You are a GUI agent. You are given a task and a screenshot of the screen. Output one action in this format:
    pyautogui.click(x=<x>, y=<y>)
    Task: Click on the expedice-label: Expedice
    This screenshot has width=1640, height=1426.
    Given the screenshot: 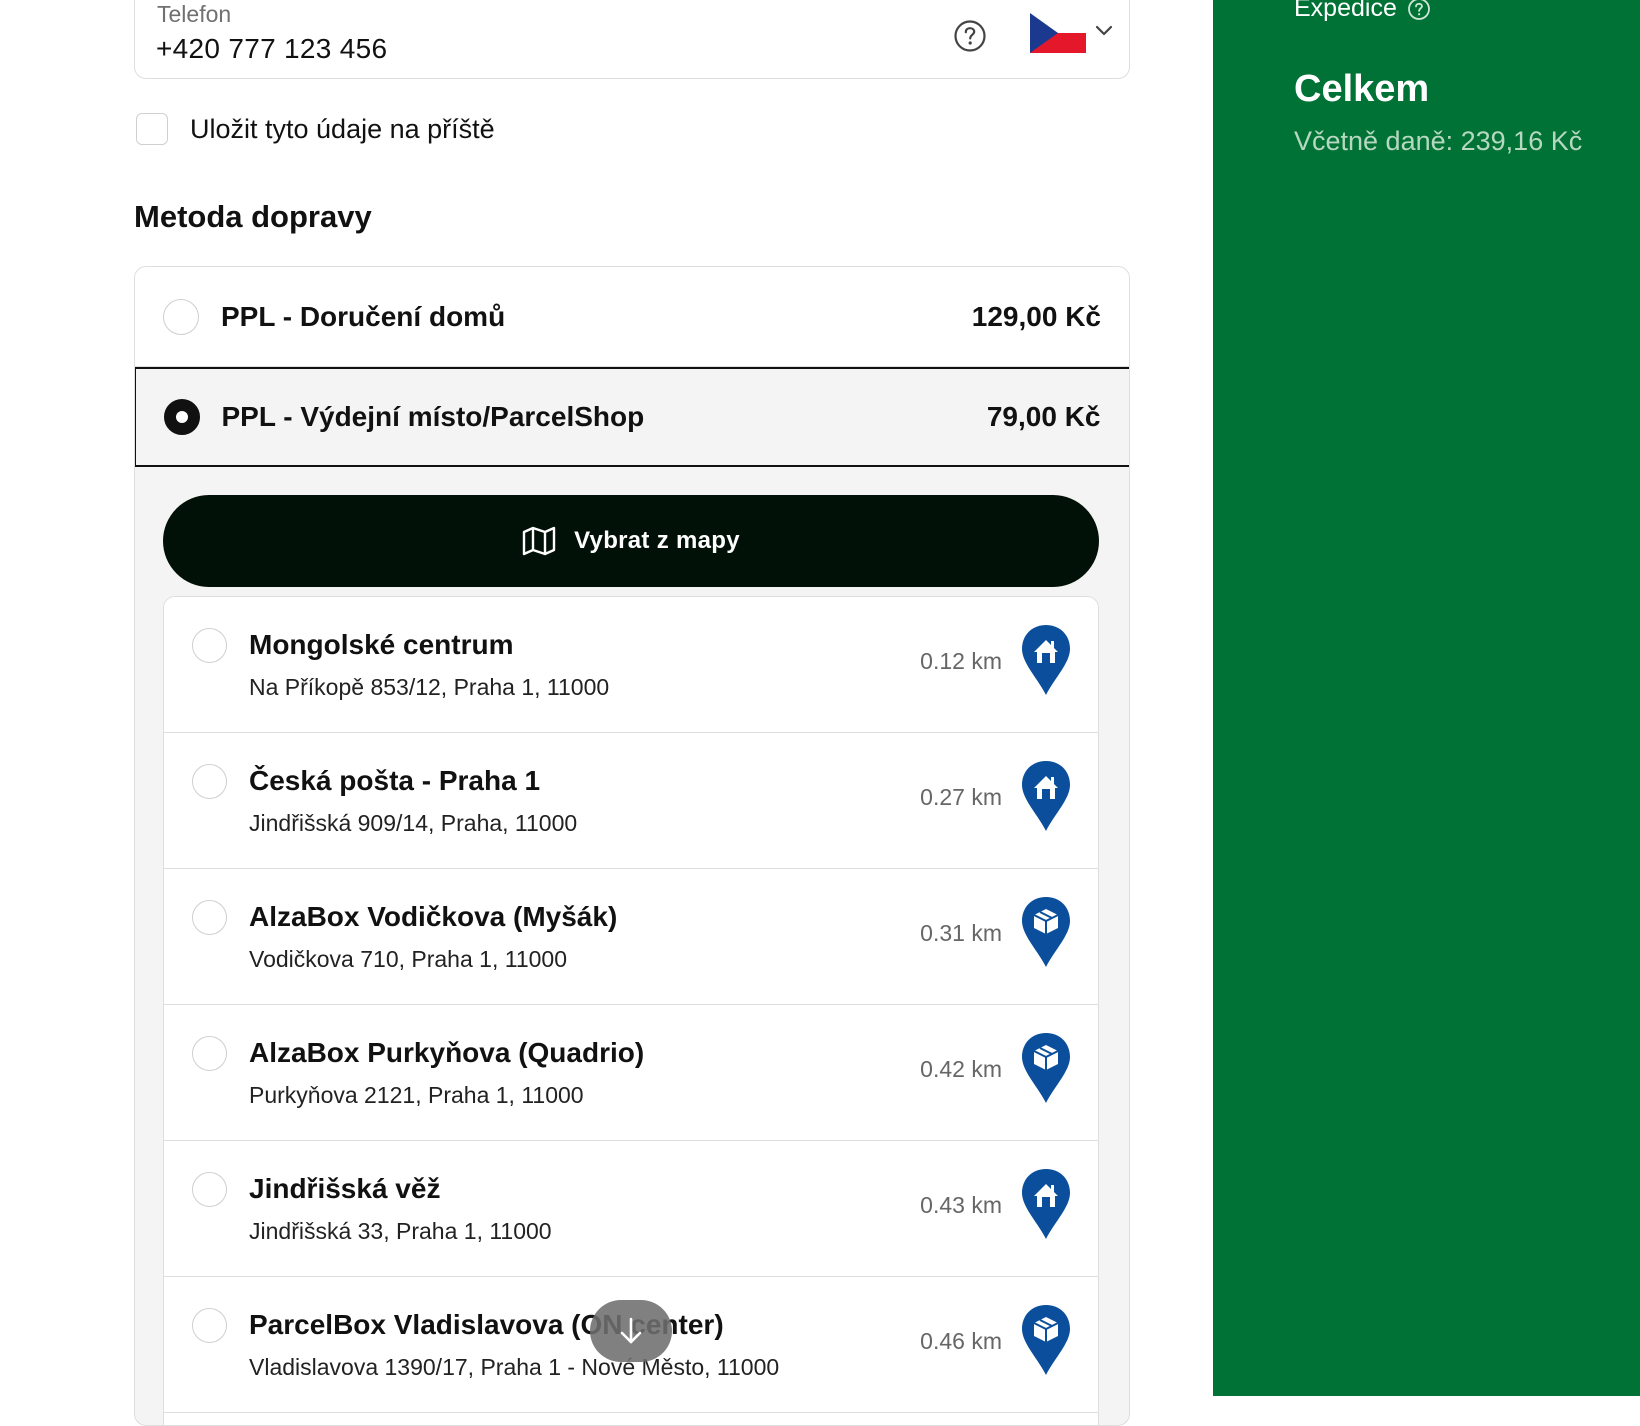 What is the action you would take?
    pyautogui.click(x=1362, y=11)
    